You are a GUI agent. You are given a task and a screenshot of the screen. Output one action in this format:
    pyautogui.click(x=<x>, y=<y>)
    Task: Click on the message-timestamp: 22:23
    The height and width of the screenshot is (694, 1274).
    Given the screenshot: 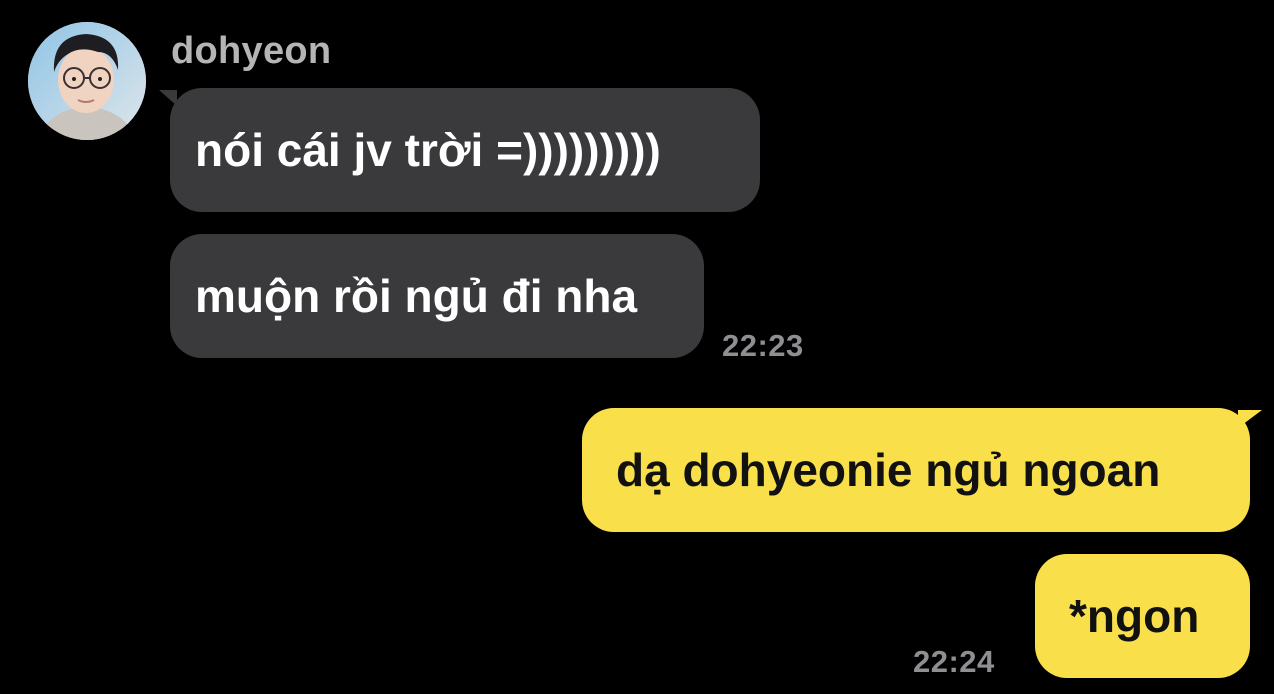 What is the action you would take?
    pyautogui.click(x=763, y=345)
    